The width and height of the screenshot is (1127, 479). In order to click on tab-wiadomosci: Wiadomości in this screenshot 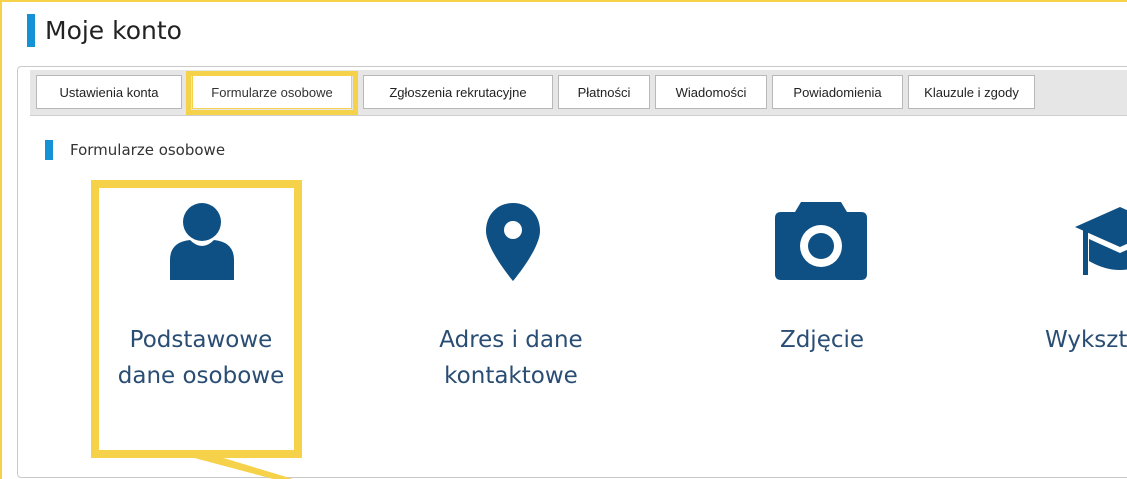, I will do `click(711, 92)`.